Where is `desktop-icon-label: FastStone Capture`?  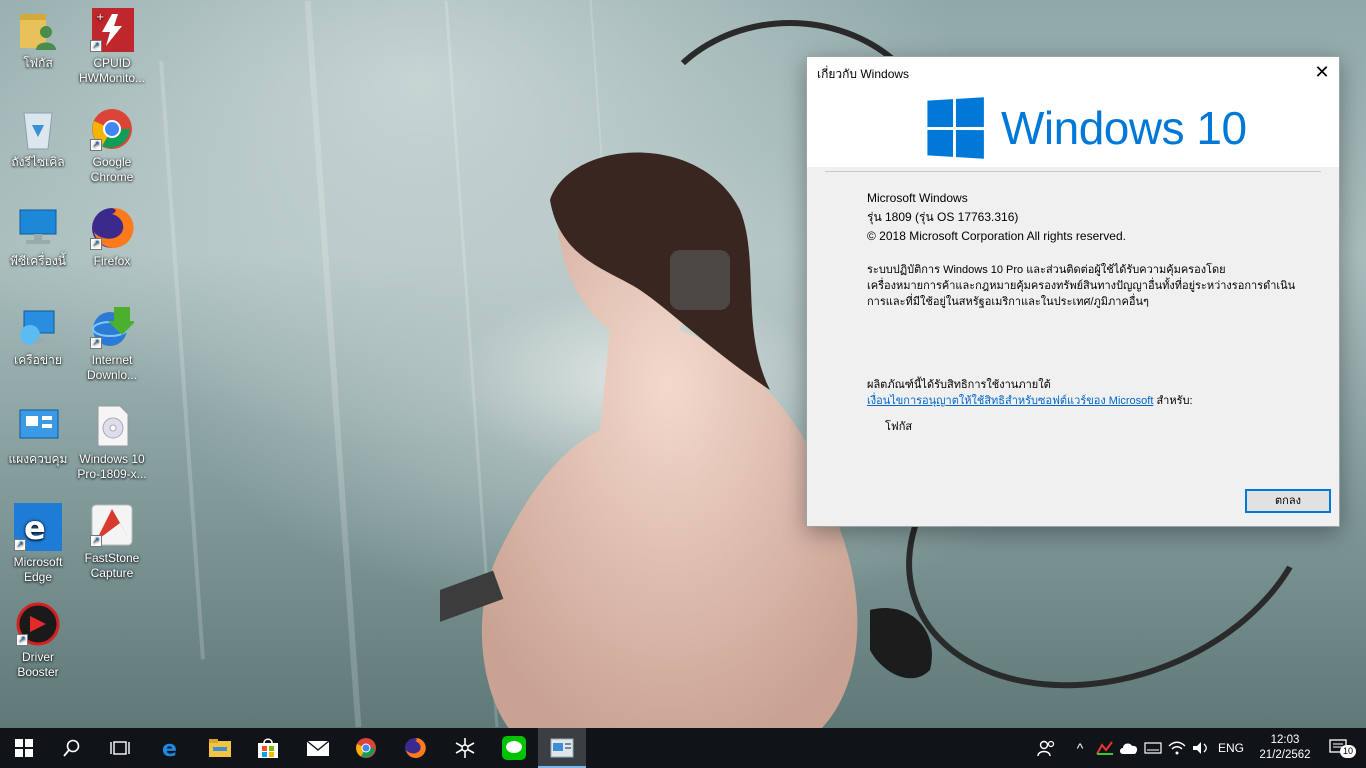
desktop-icon-label: FastStone Capture is located at coordinates (112, 565).